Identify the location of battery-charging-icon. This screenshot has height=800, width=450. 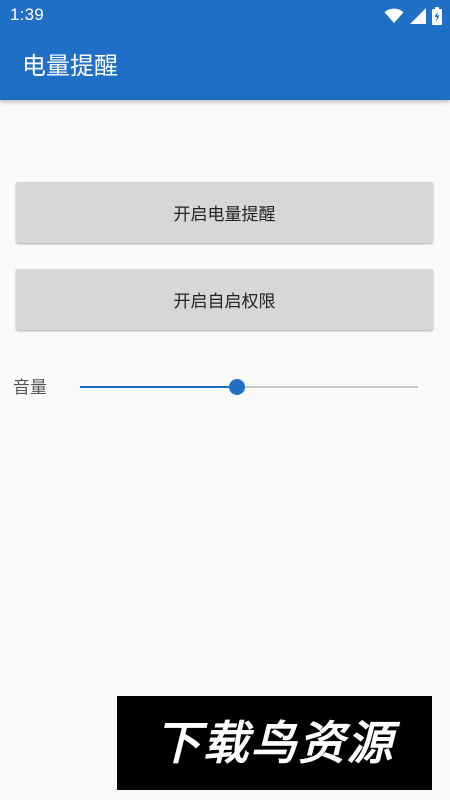
(437, 16).